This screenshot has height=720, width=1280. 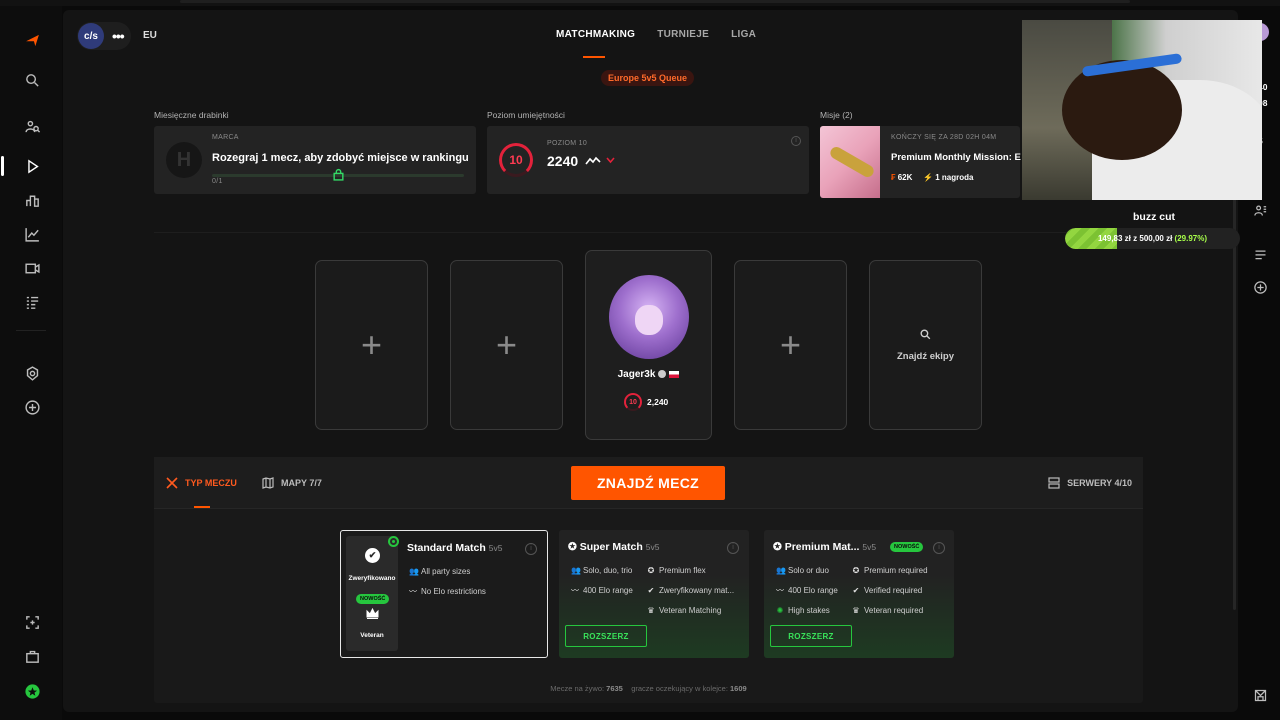 What do you see at coordinates (292, 483) in the screenshot?
I see `tab-maps: MAPY 7/7` at bounding box center [292, 483].